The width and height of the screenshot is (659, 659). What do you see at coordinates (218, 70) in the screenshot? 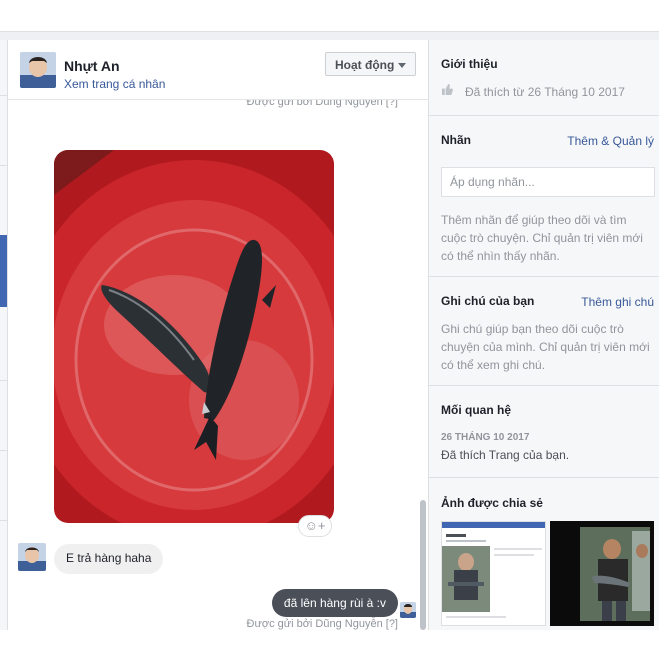
I see `chat-header: Nhựt An Xem trang cá nhân Hoạt động` at bounding box center [218, 70].